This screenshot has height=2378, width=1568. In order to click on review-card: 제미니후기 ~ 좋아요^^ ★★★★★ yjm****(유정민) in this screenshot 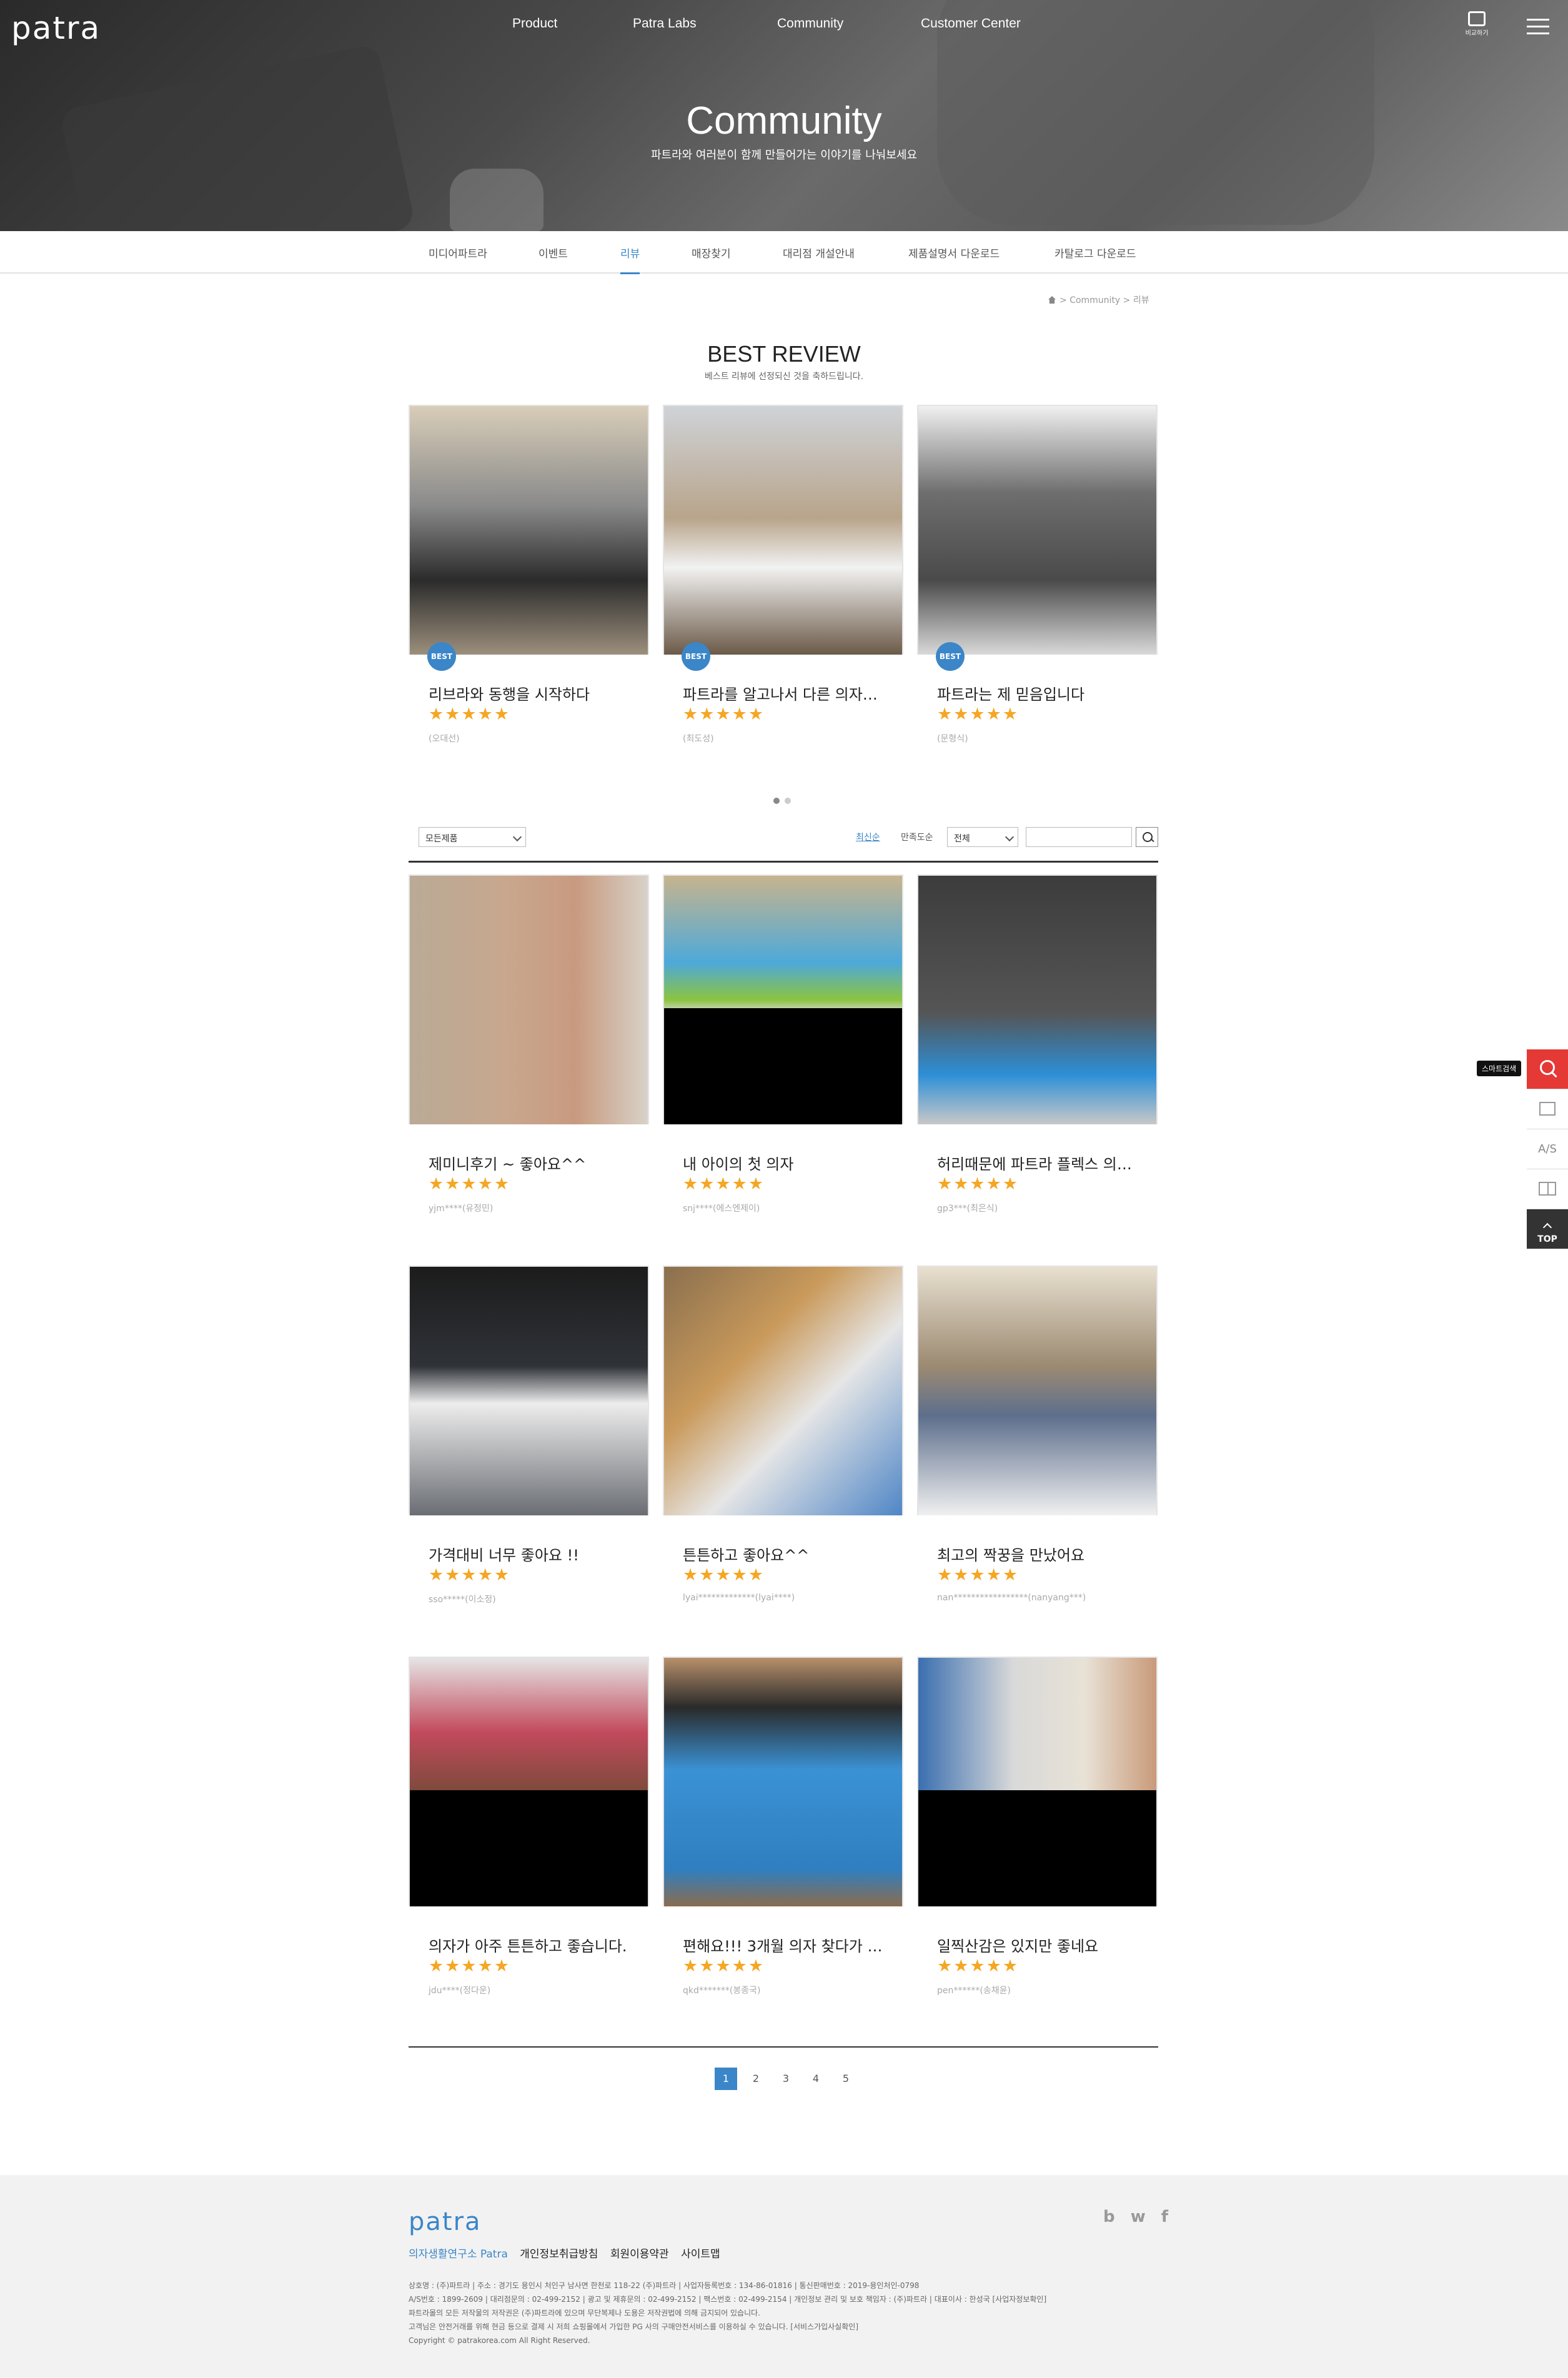, I will do `click(529, 1044)`.